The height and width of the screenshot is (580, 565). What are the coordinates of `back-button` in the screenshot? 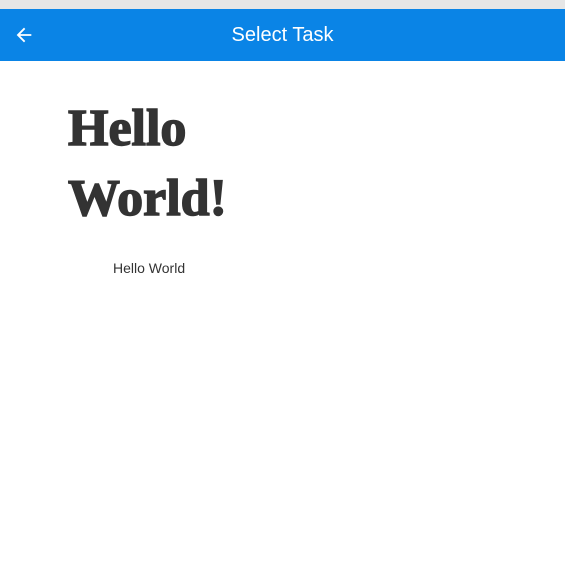 It's located at (24, 35).